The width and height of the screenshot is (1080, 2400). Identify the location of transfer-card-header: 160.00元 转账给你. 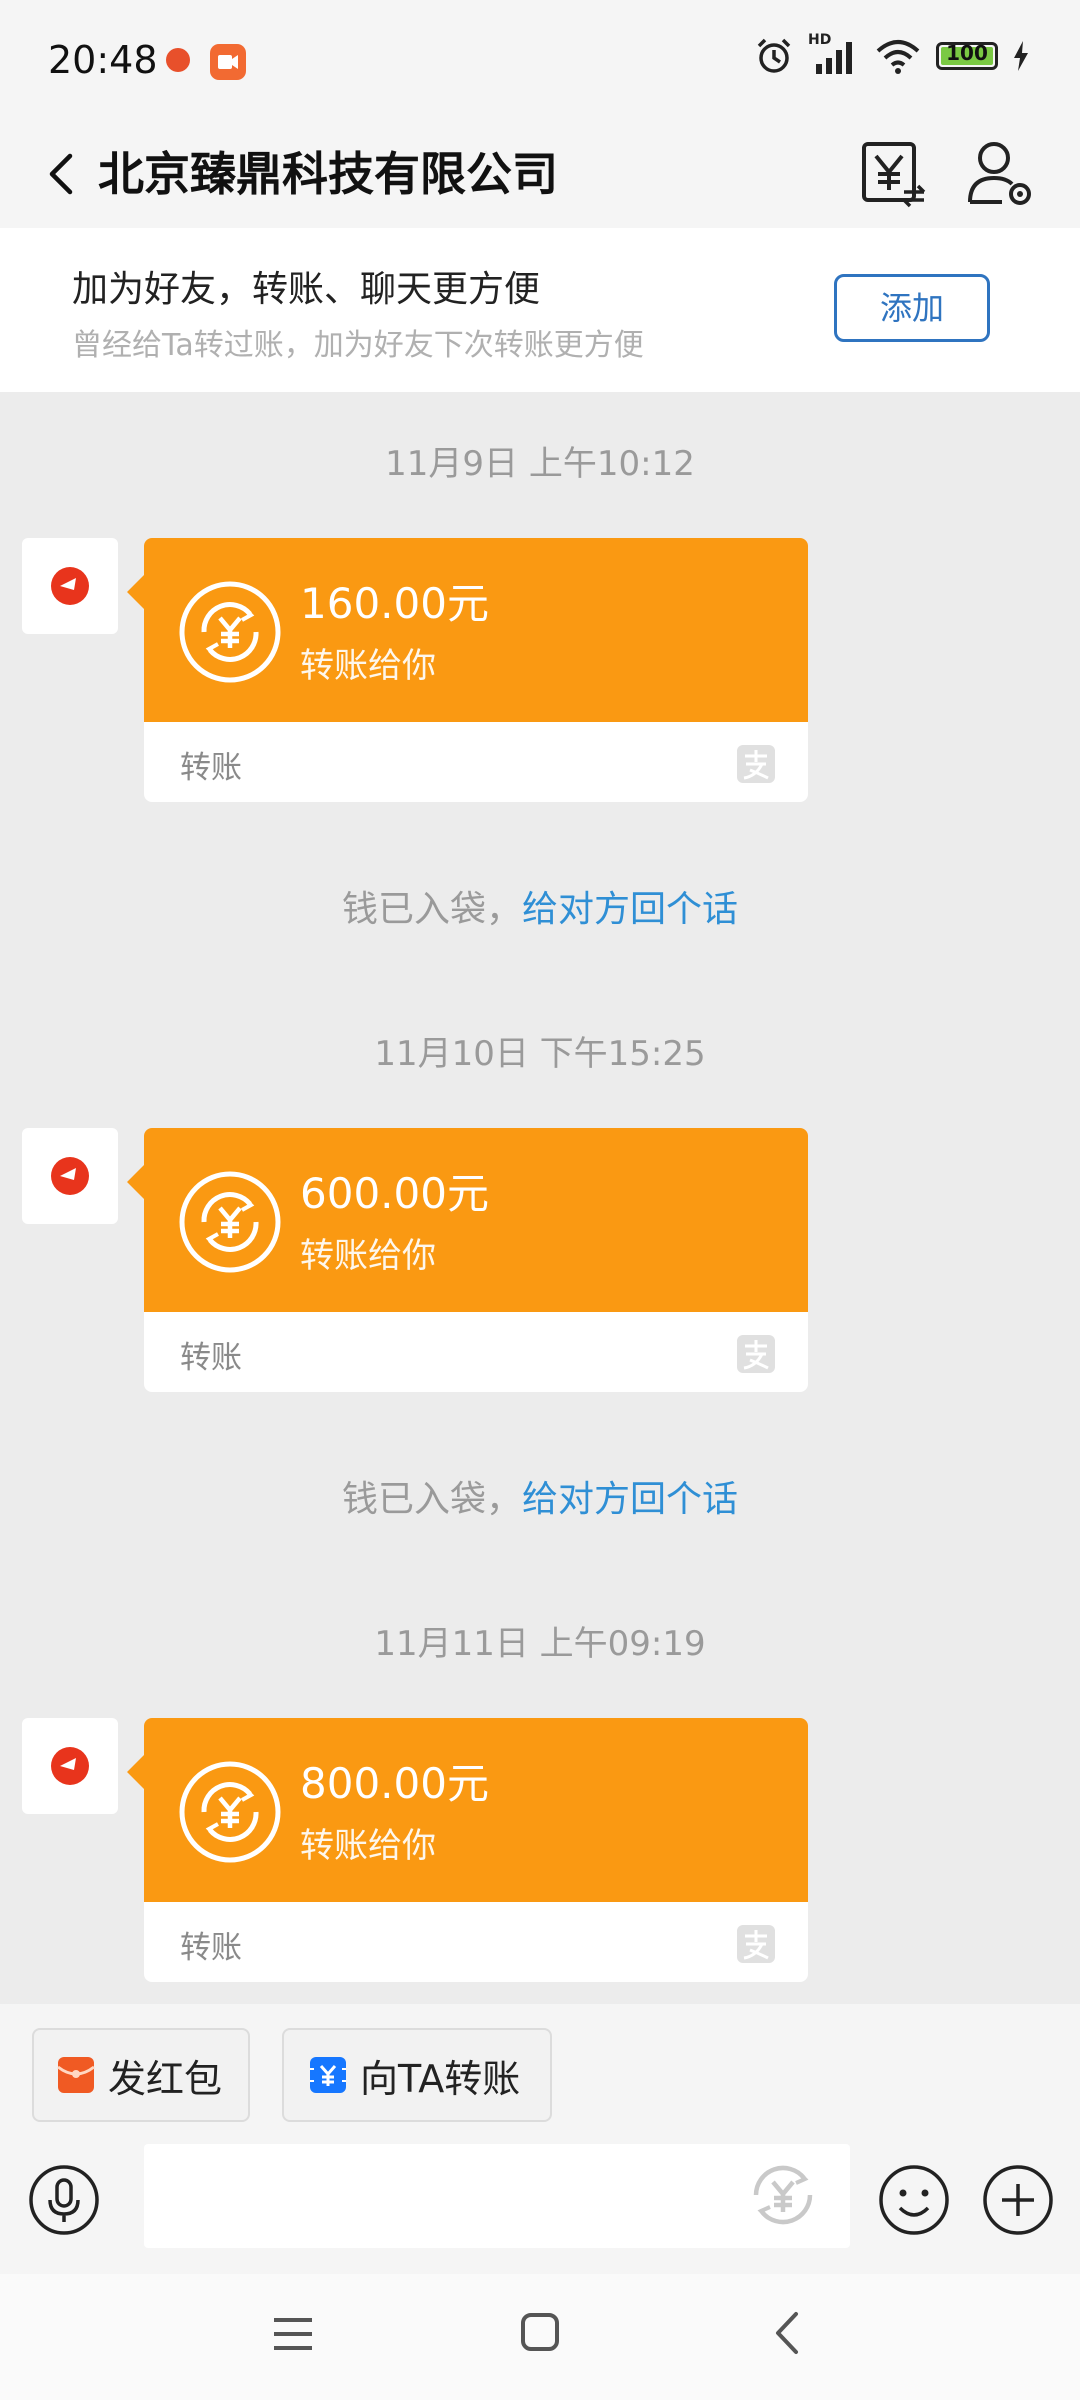
(476, 630).